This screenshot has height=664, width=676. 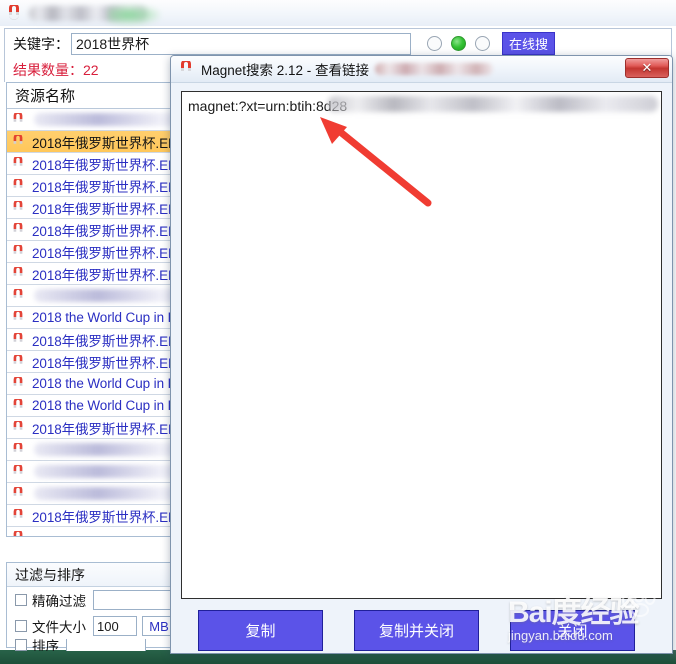 I want to click on dialog-button-row: 复制 复制并关闭 关闭, so click(x=421, y=630).